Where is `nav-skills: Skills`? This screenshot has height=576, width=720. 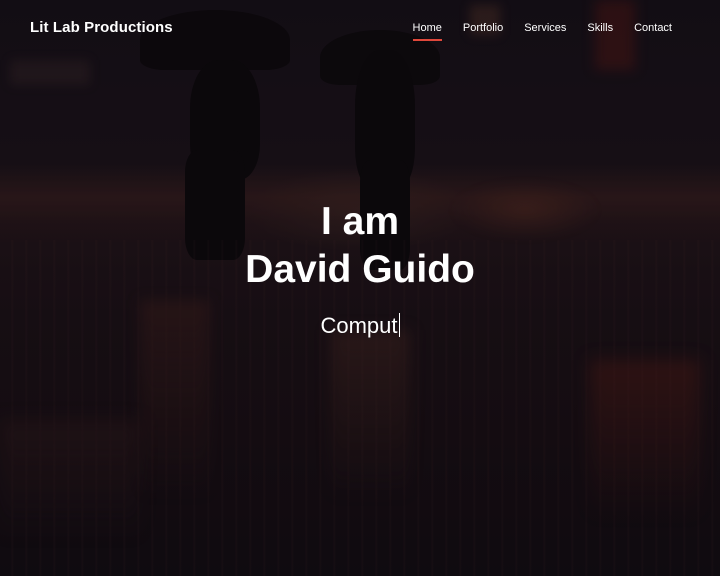
nav-skills: Skills is located at coordinates (600, 28).